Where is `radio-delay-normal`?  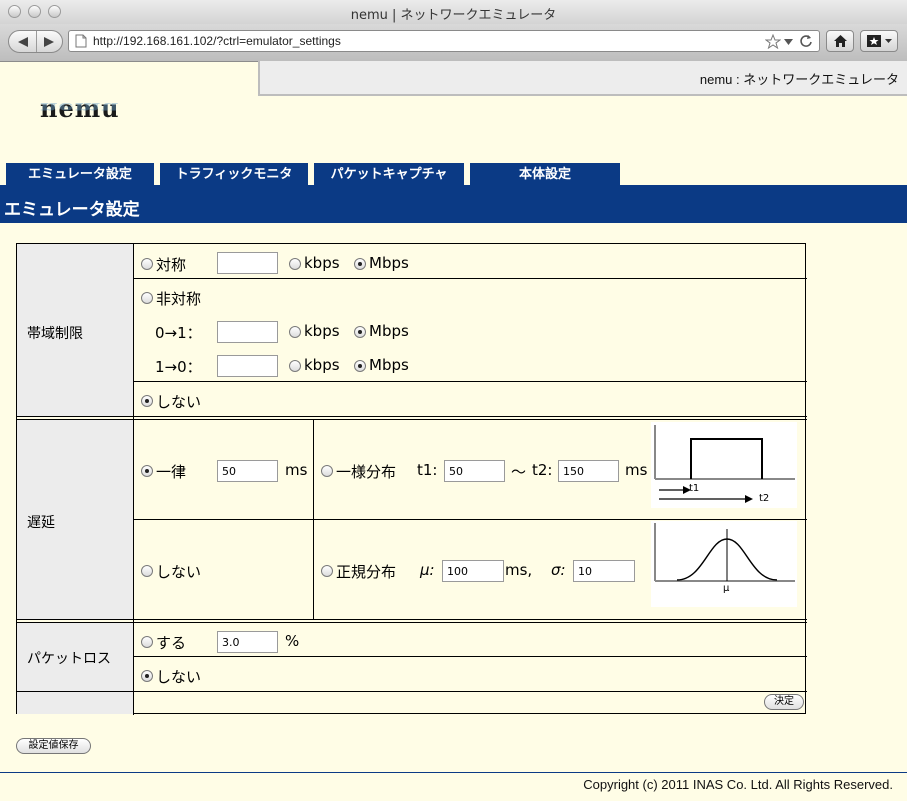
radio-delay-normal is located at coordinates (327, 571).